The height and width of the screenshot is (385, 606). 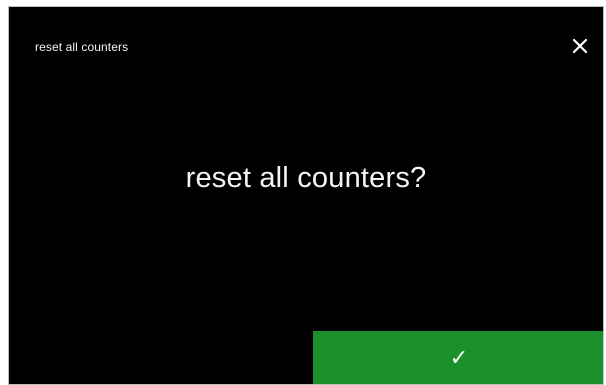 I want to click on check-icon: ✓, so click(x=459, y=358).